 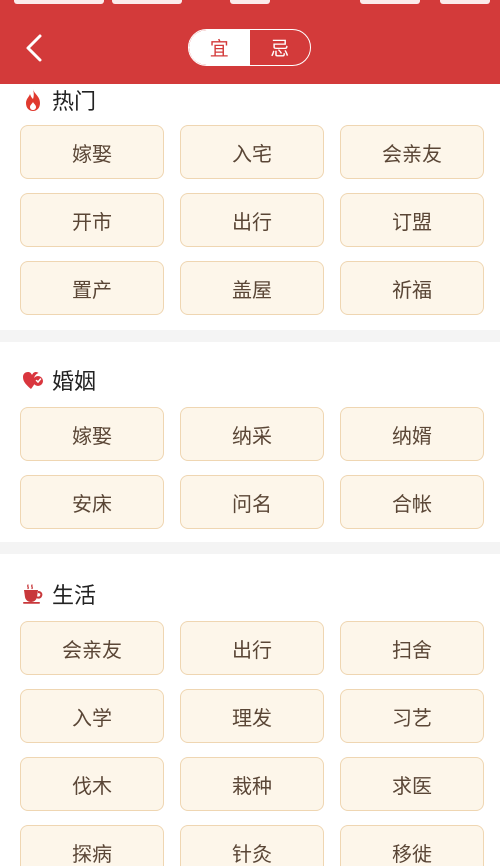 What do you see at coordinates (252, 434) in the screenshot?
I see `tag-item: 纳采` at bounding box center [252, 434].